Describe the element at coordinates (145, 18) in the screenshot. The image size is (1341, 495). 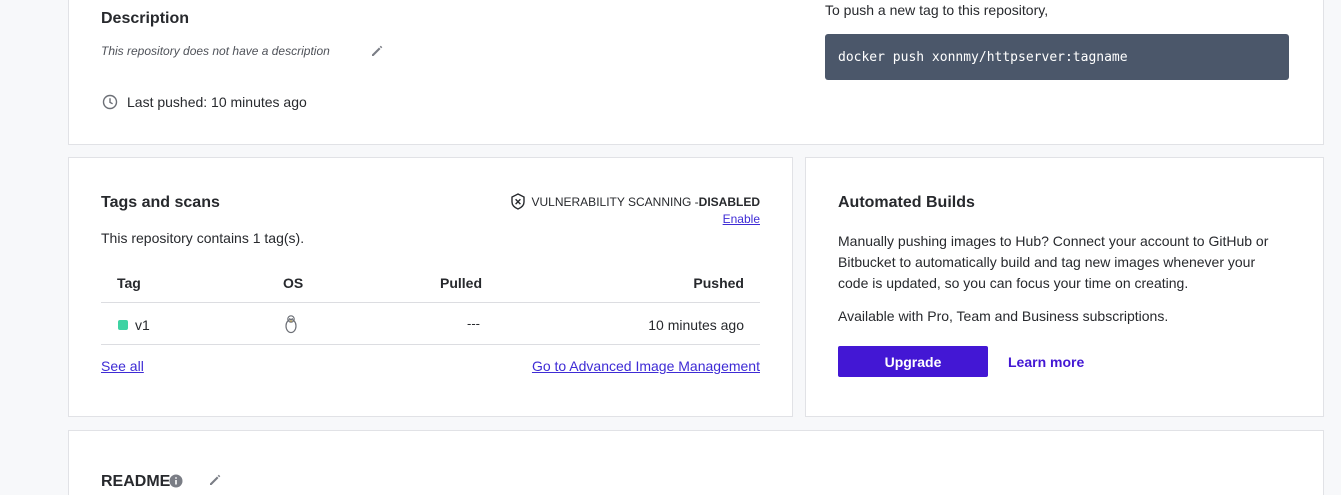
I see `description-title: Description` at that location.